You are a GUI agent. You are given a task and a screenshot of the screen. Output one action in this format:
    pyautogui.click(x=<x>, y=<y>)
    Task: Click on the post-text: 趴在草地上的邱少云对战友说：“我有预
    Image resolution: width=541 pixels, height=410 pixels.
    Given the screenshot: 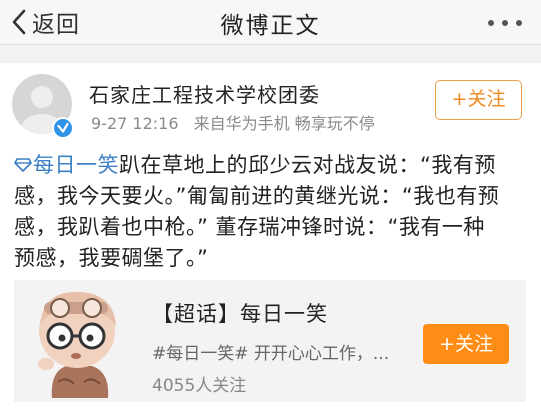 What is the action you would take?
    pyautogui.click(x=307, y=165)
    